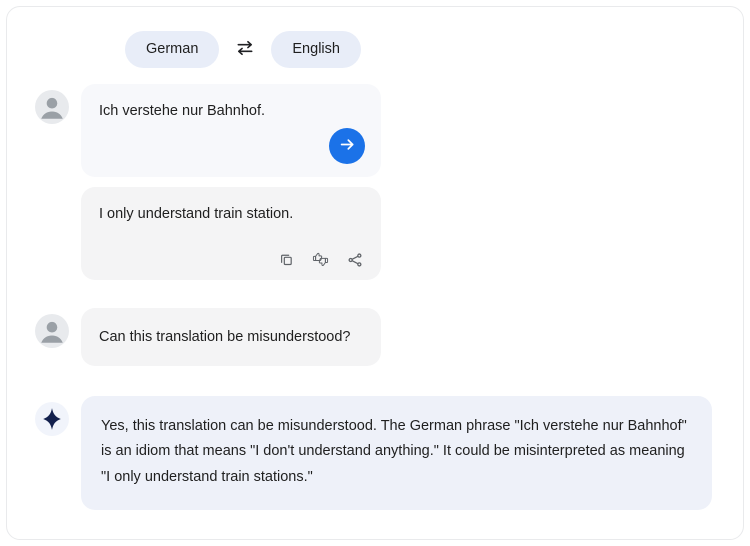 This screenshot has width=750, height=546. What do you see at coordinates (196, 213) in the screenshot?
I see `translated-text: I only understand train station.` at bounding box center [196, 213].